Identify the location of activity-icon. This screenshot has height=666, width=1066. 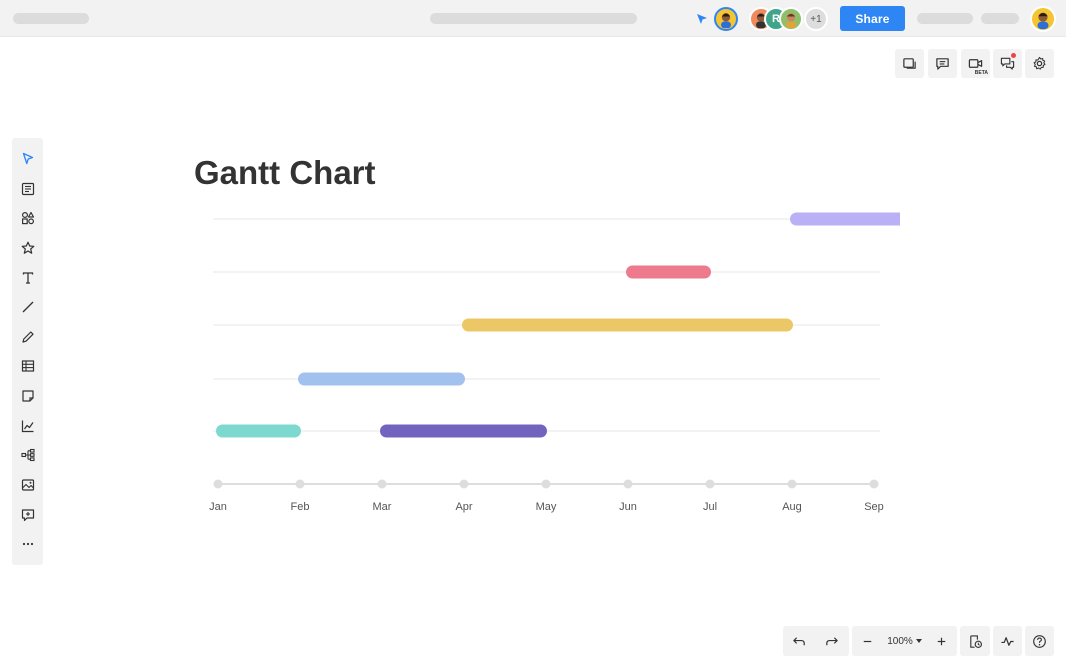
(1007, 641).